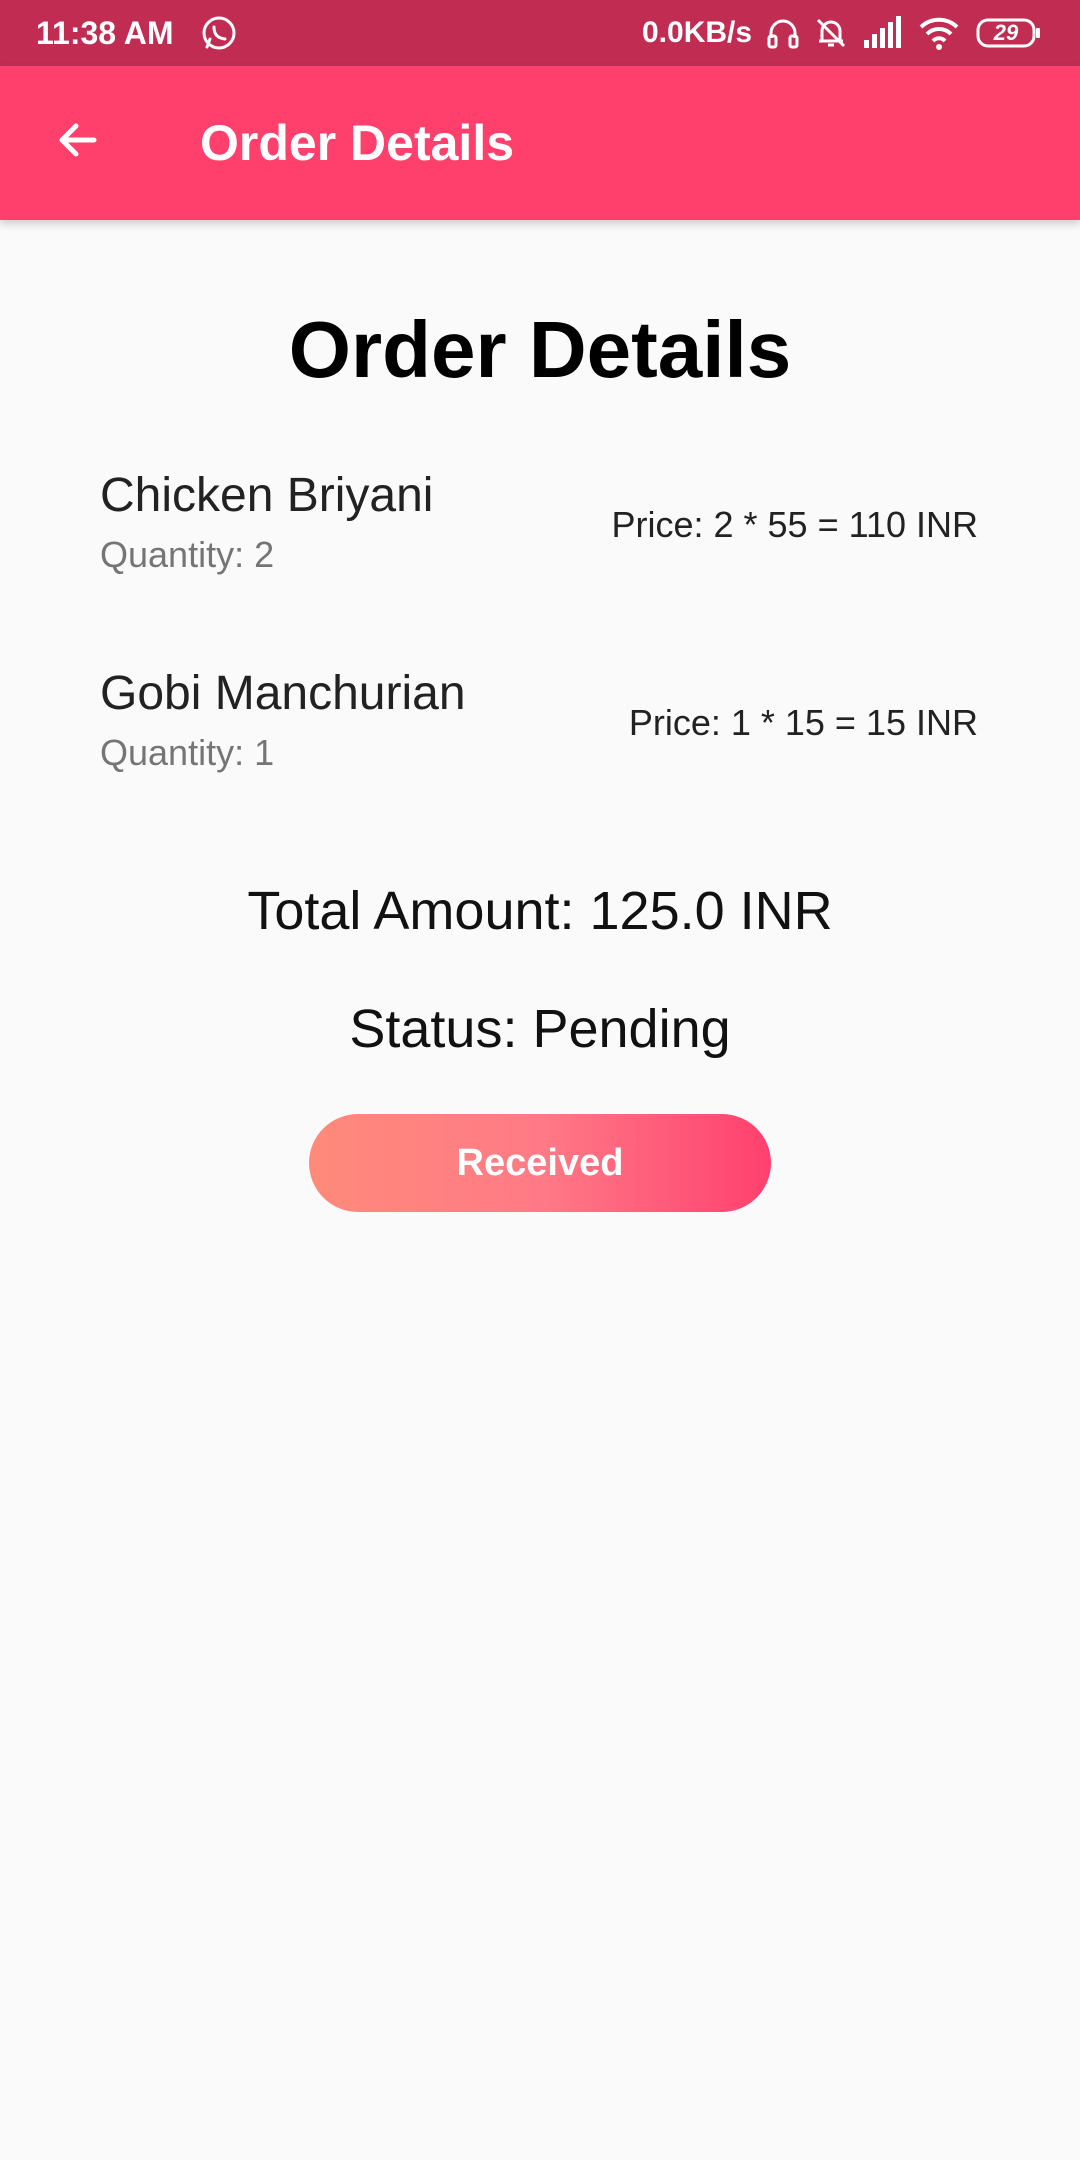  I want to click on wifi-icon, so click(938, 33).